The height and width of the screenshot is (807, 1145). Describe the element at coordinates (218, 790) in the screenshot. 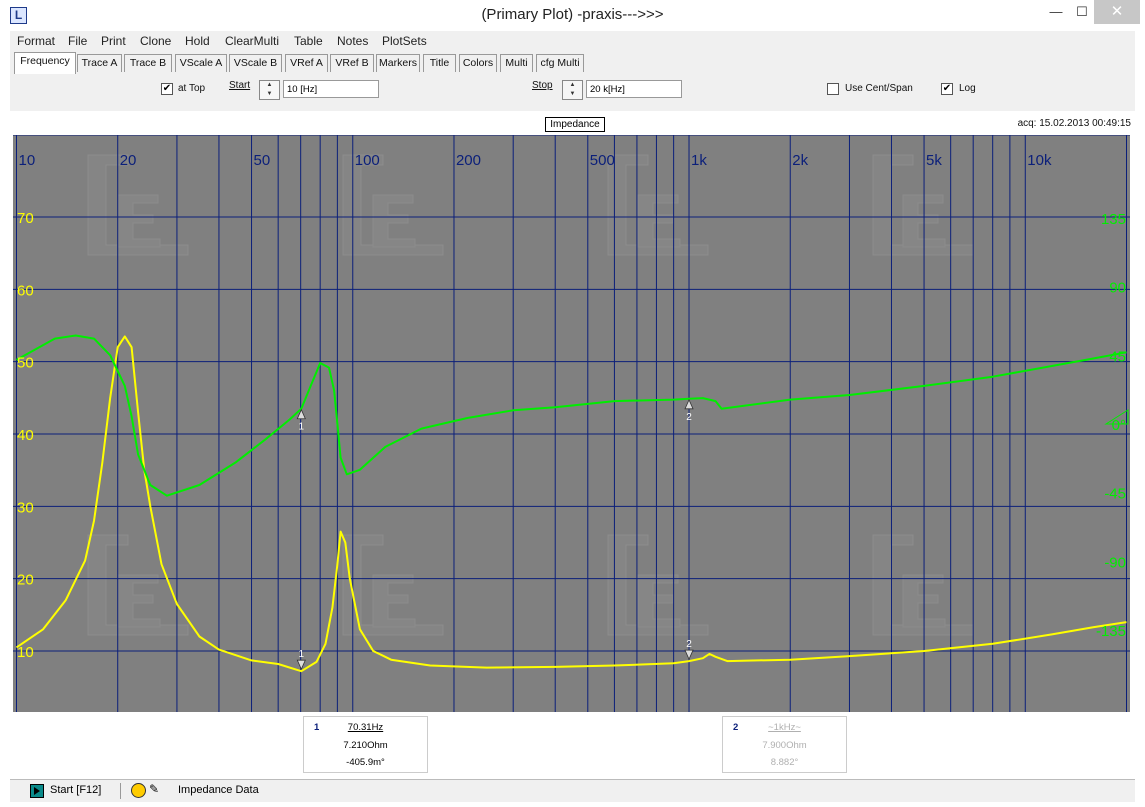

I see `status-text: Impedance Data` at that location.